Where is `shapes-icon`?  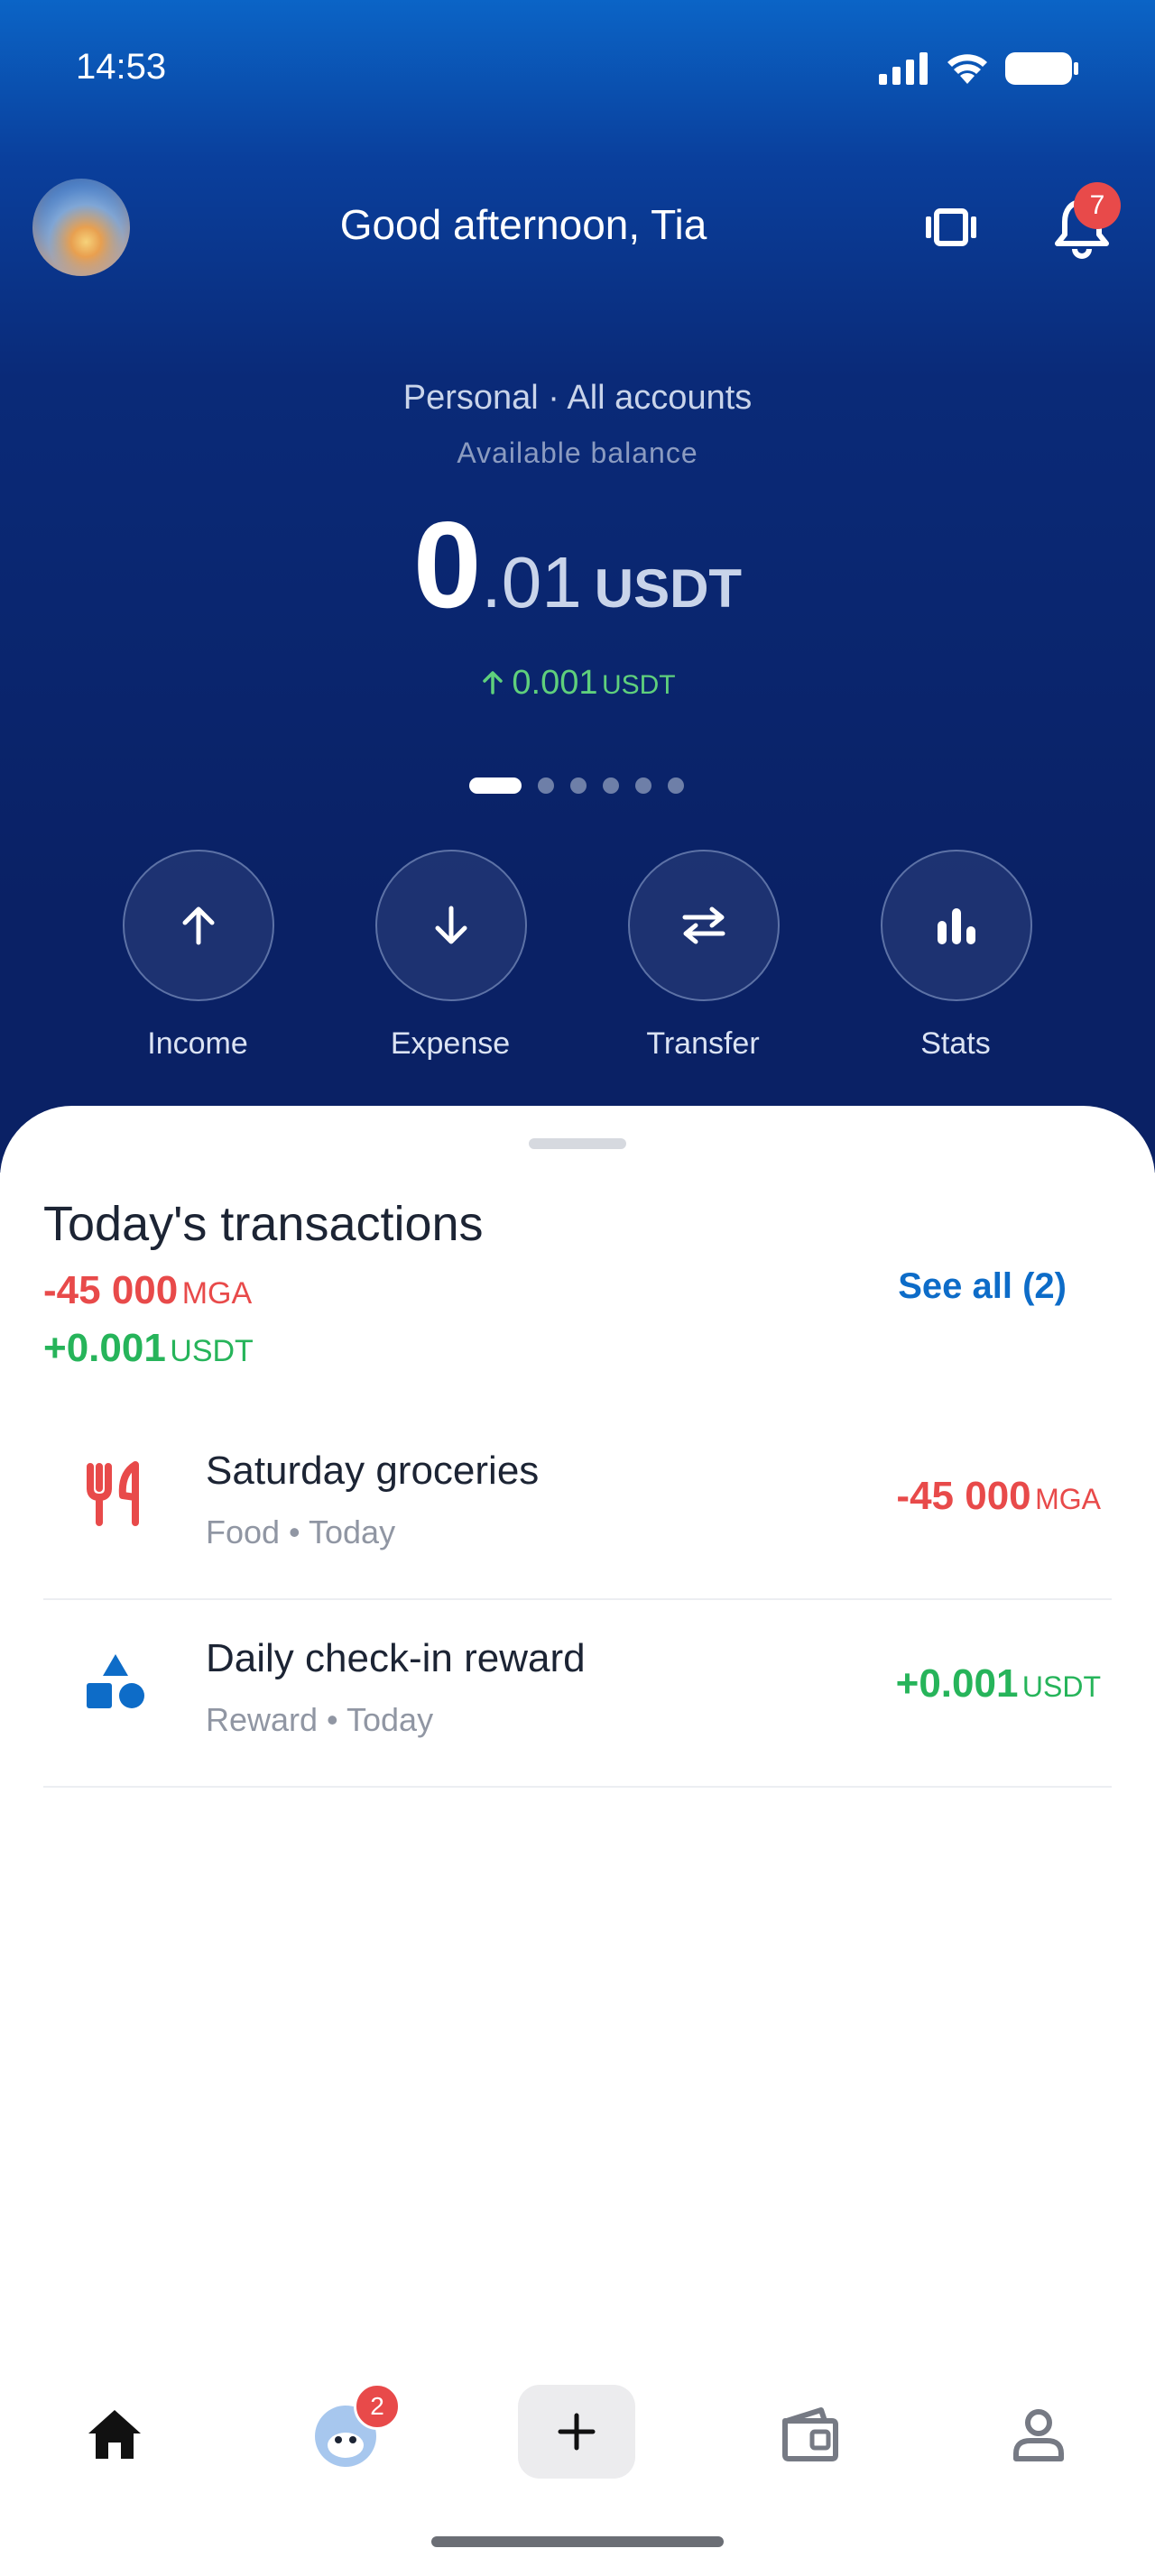
shapes-icon is located at coordinates (115, 1681).